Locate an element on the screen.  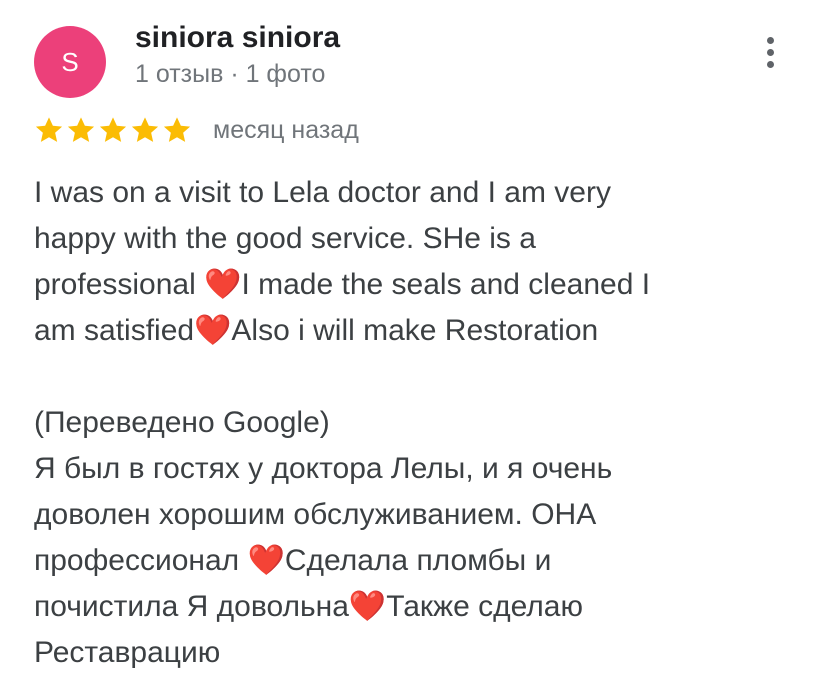
star-rating is located at coordinates (113, 130).